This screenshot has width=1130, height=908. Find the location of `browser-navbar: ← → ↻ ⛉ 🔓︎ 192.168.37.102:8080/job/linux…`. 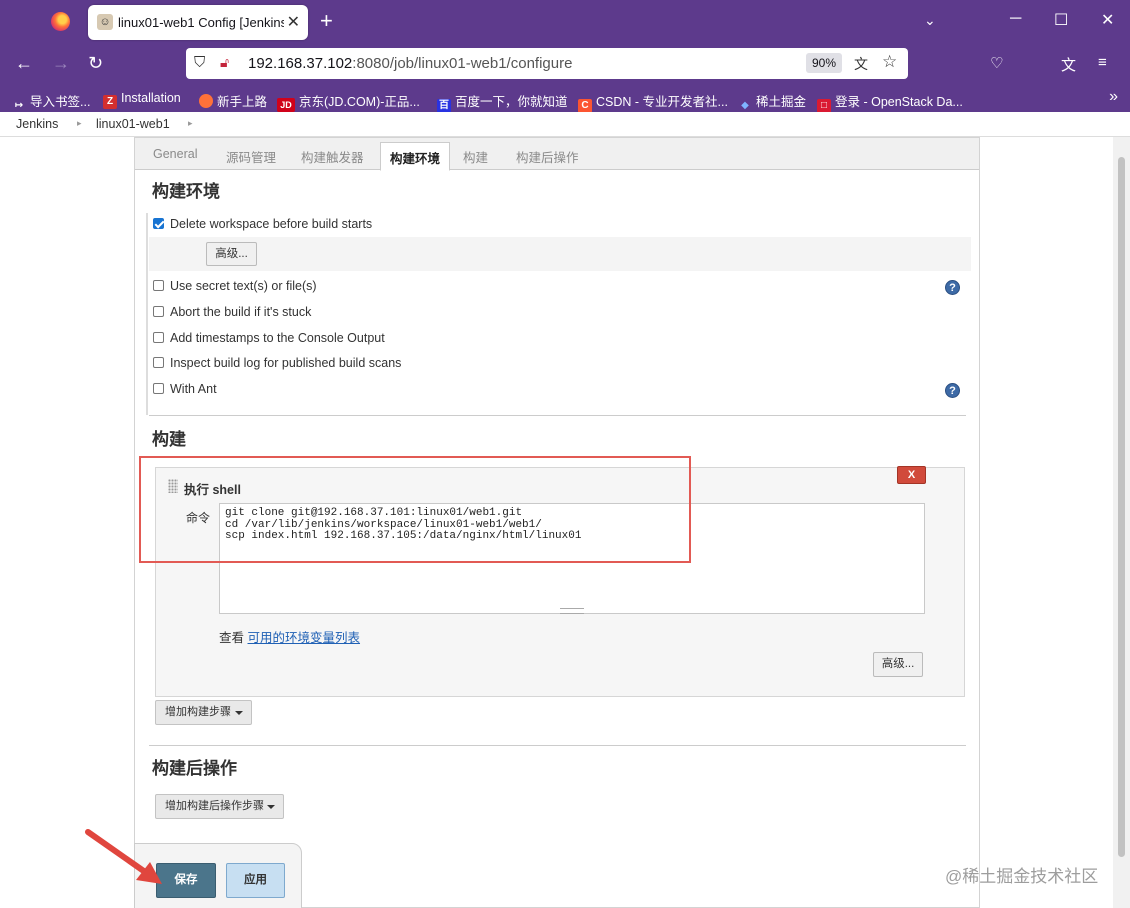

browser-navbar: ← → ↻ ⛉ 🔓︎ 192.168.37.102:8080/job/linux… is located at coordinates (565, 64).